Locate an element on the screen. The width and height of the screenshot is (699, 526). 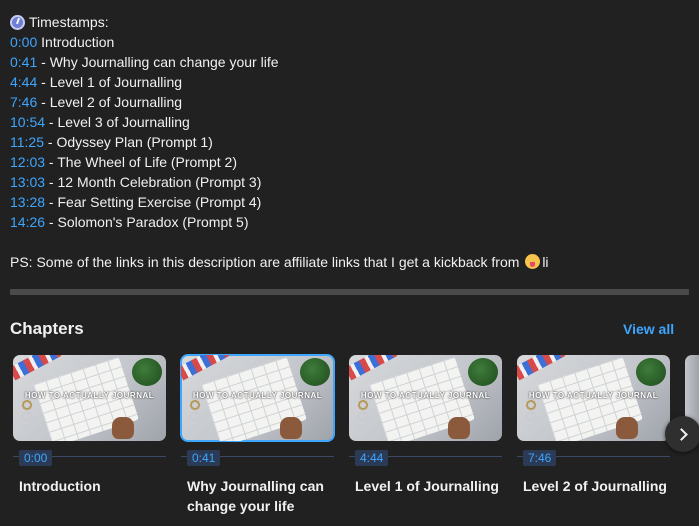
timestamp-link: 13:03 is located at coordinates (27, 182).